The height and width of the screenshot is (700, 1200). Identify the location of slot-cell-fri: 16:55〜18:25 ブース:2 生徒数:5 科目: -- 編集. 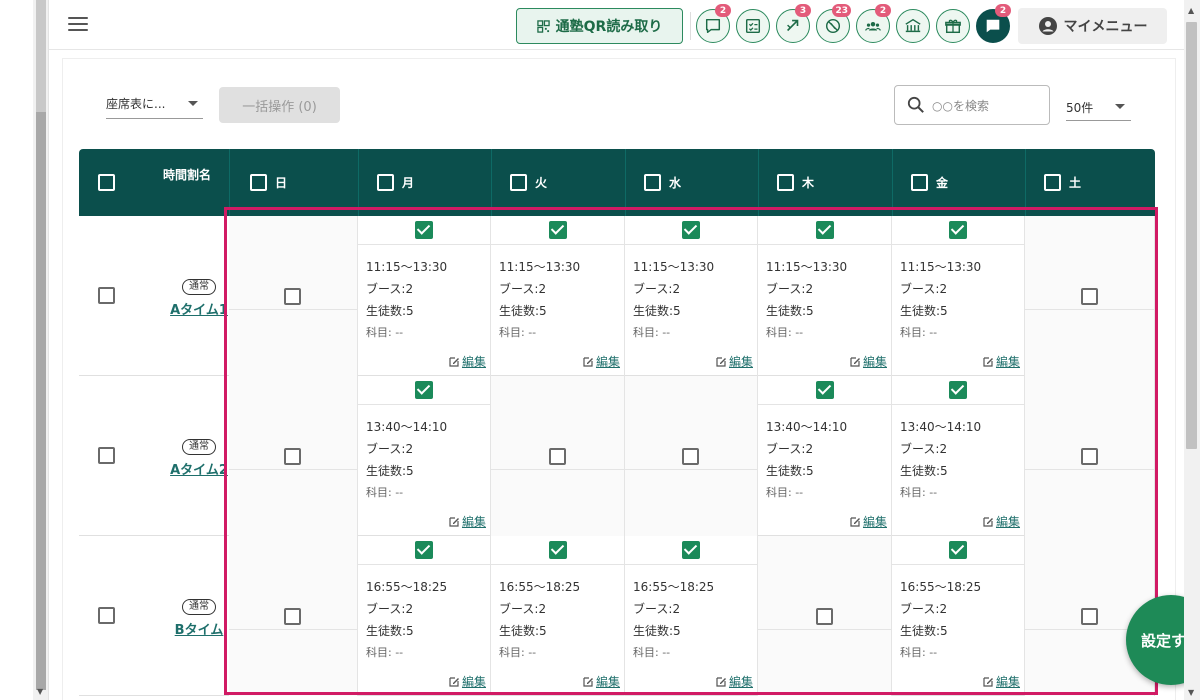
(958, 616).